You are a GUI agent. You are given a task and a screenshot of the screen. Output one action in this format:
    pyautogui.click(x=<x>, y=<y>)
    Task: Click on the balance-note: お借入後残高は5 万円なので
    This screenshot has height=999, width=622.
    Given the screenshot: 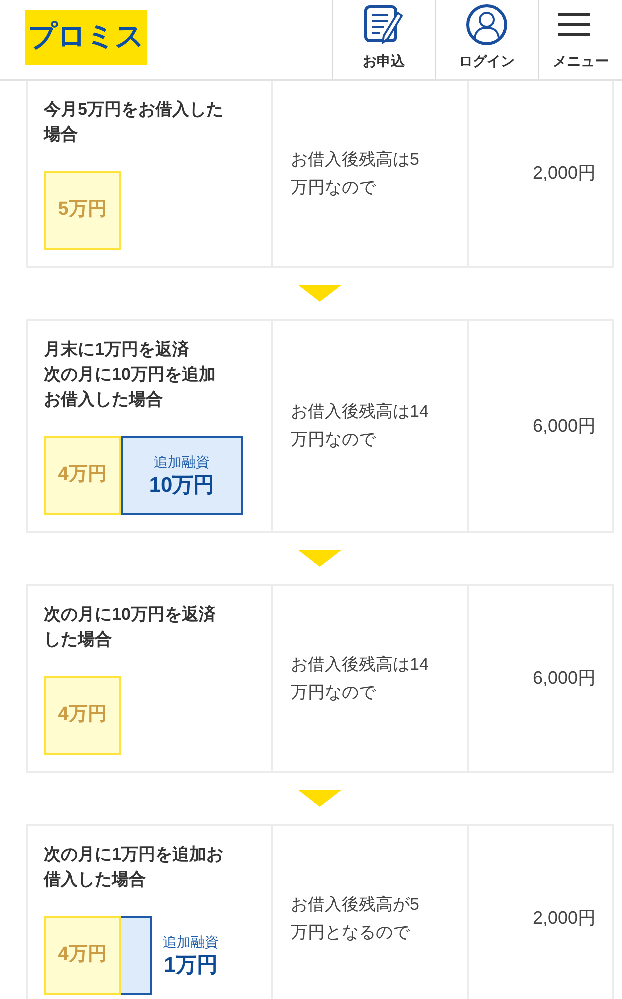 What is the action you would take?
    pyautogui.click(x=355, y=173)
    